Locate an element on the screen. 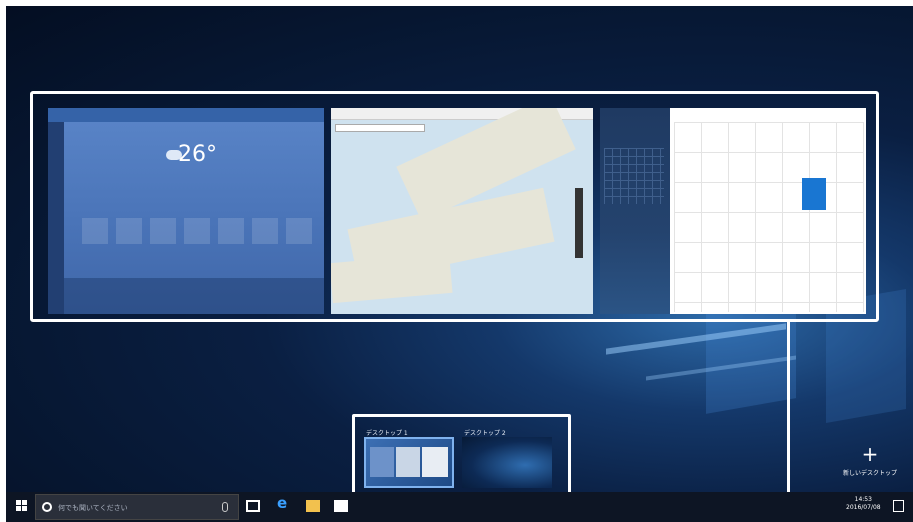 The width and height of the screenshot is (913, 522). microphone-icon is located at coordinates (225, 507).